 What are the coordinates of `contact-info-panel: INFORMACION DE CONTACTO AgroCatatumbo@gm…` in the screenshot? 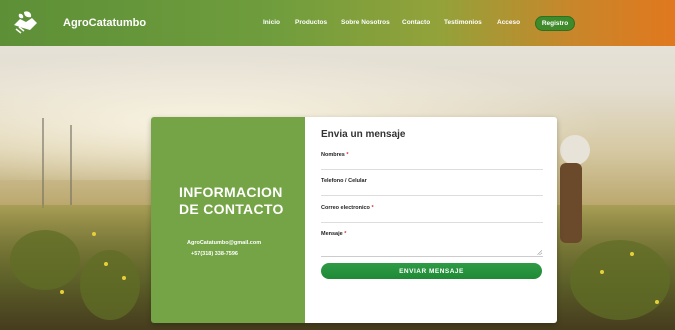 It's located at (228, 220).